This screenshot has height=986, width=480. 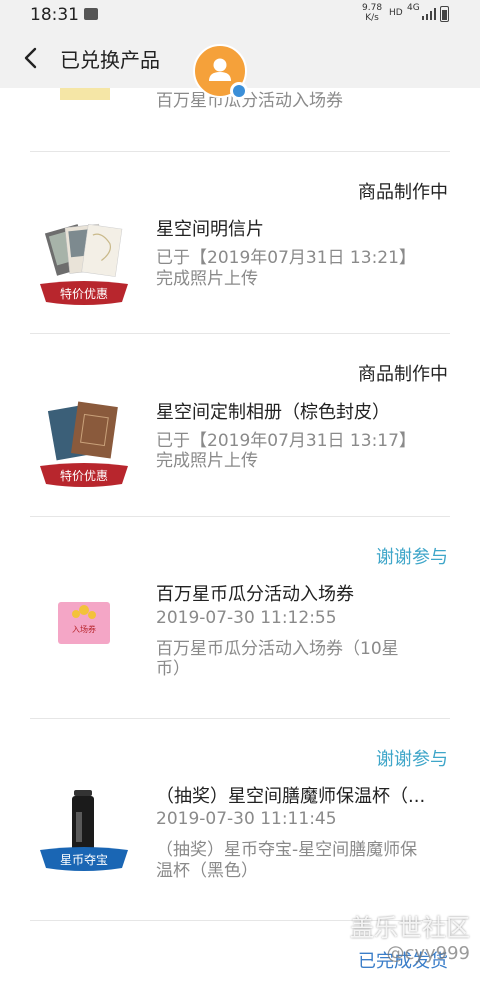 What do you see at coordinates (84, 860) in the screenshot?
I see `badge-text: 星币夺宝` at bounding box center [84, 860].